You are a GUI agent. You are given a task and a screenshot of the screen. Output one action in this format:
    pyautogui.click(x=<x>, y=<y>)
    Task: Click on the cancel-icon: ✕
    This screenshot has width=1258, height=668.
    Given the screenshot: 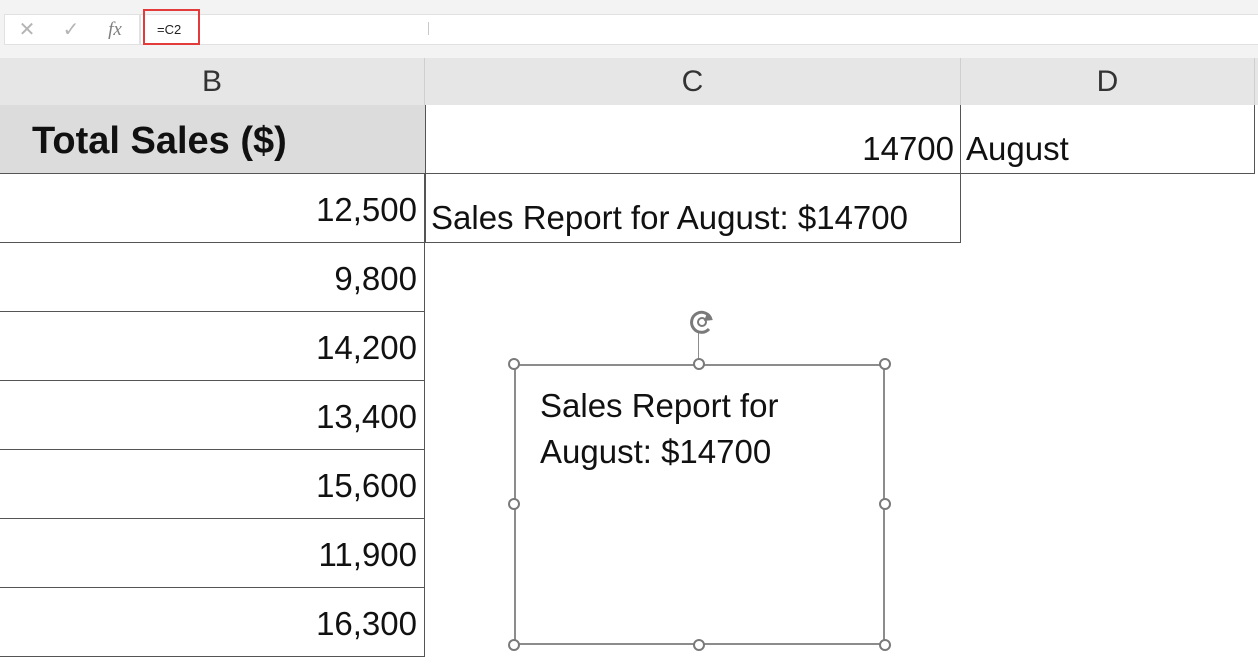 What is the action you would take?
    pyautogui.click(x=27, y=29)
    